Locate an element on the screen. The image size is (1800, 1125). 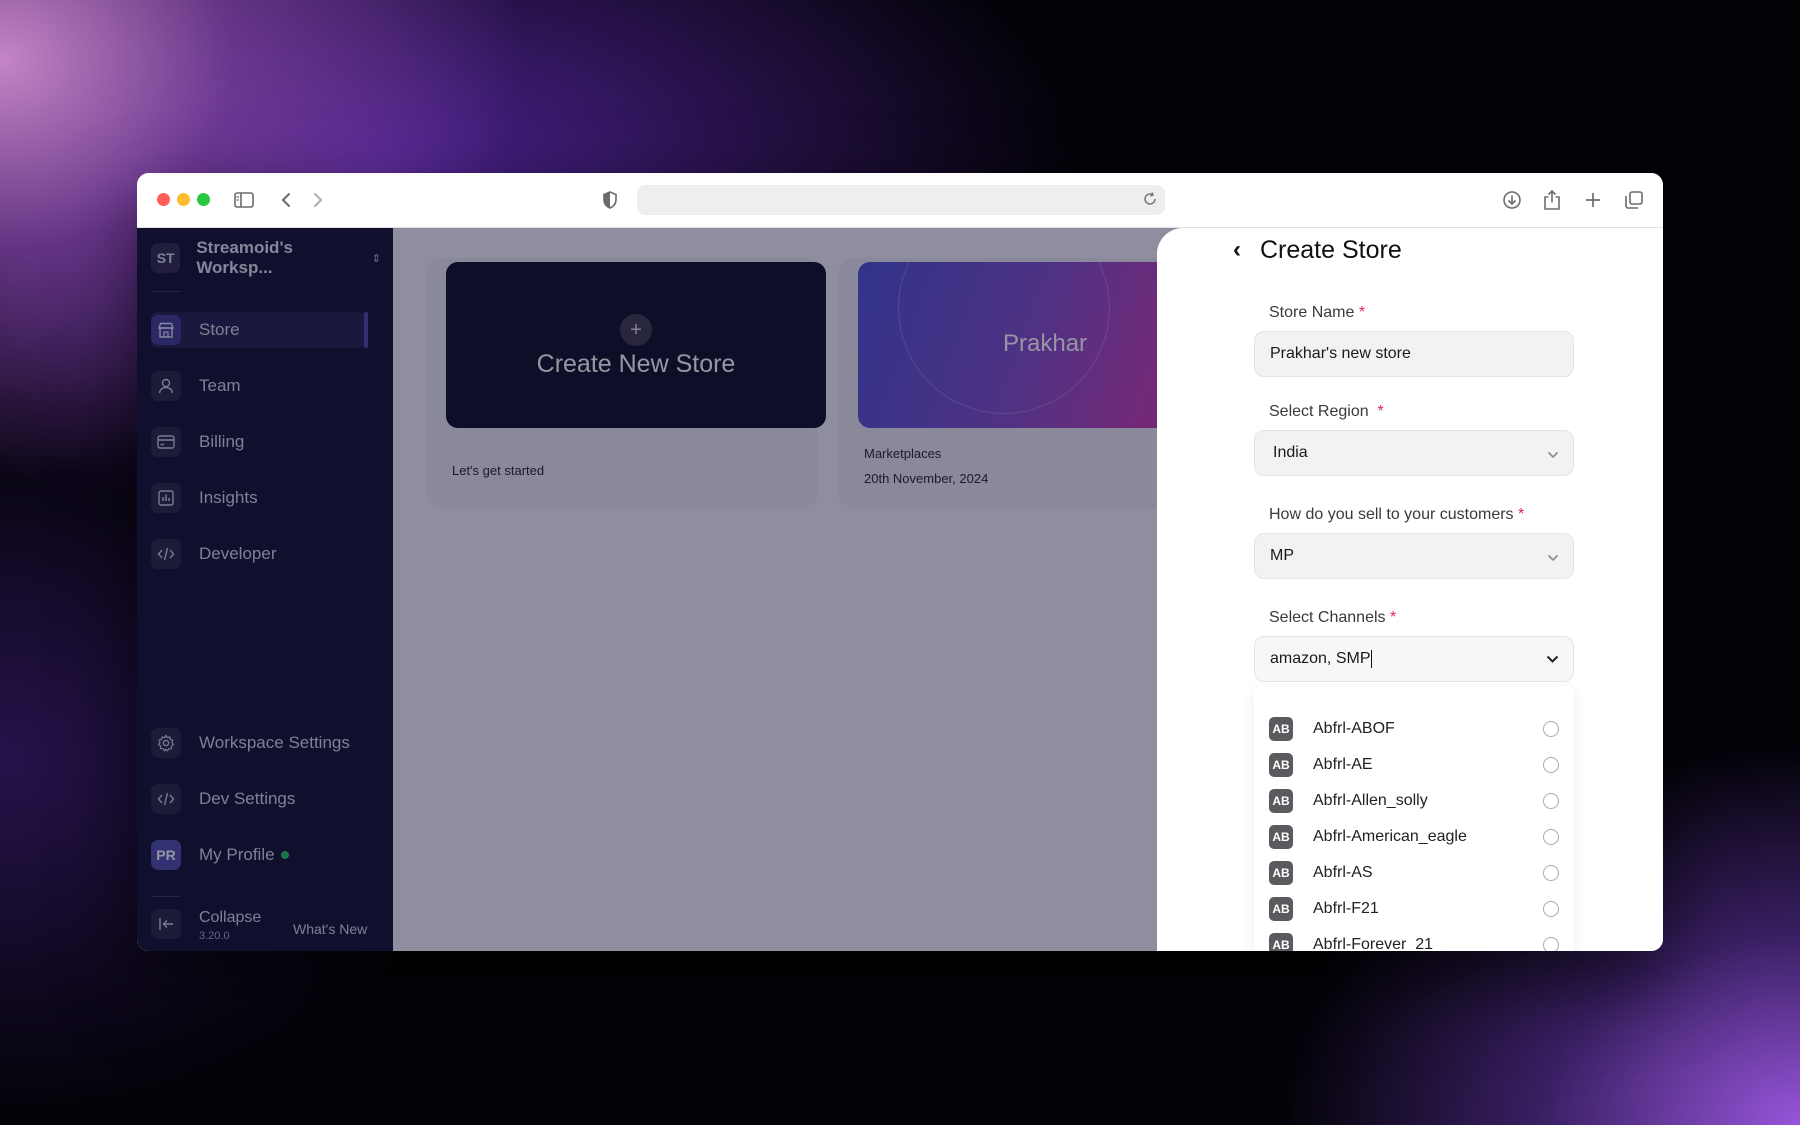
channels-label: Select Channels * is located at coordinates (1332, 618).